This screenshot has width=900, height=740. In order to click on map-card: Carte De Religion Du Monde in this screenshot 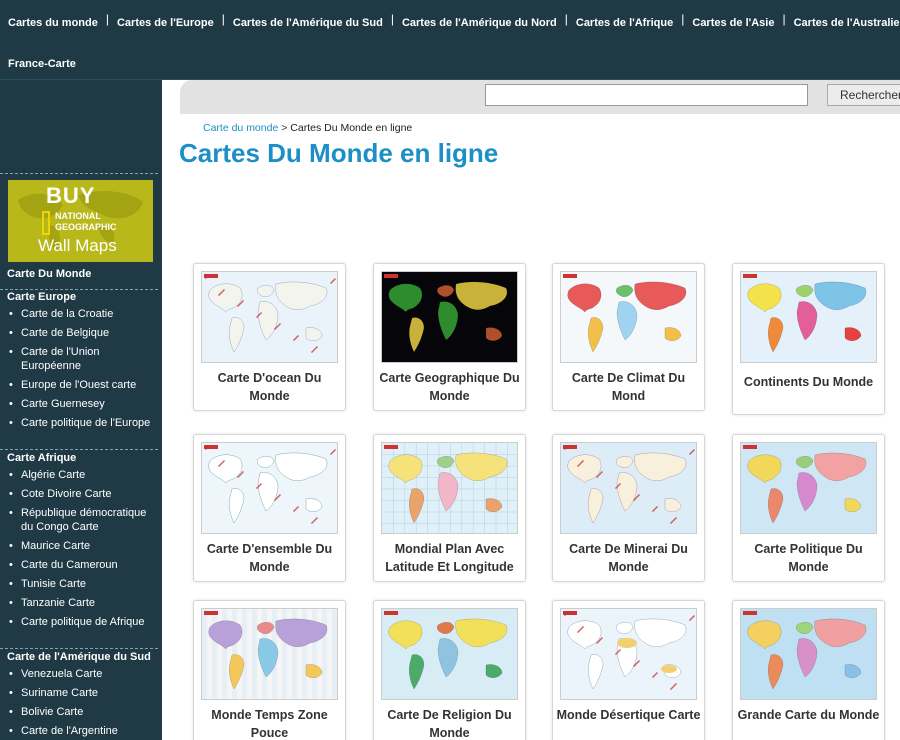, I will do `click(449, 670)`.